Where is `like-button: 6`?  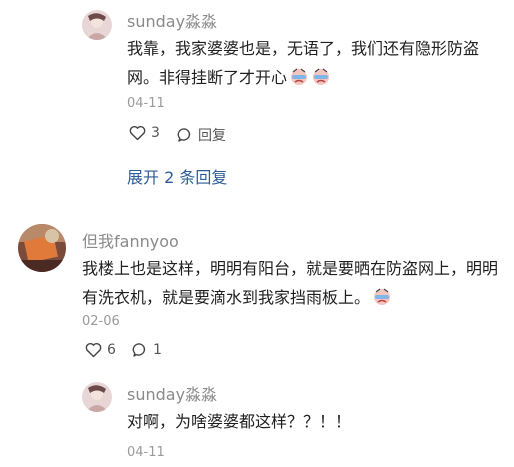
like-button: 6 is located at coordinates (100, 350).